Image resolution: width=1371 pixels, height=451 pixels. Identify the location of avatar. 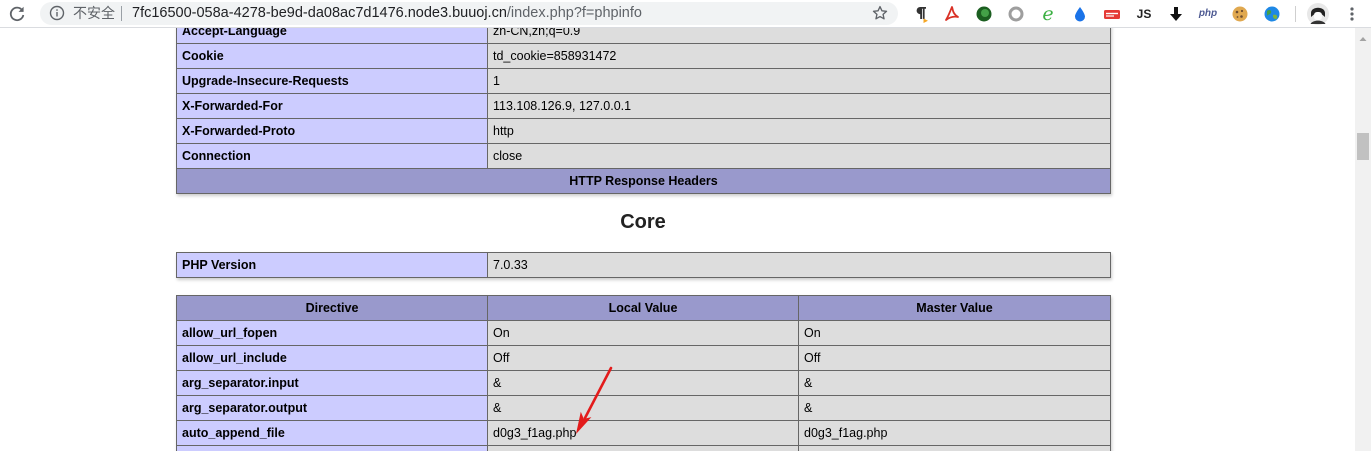
(1318, 14).